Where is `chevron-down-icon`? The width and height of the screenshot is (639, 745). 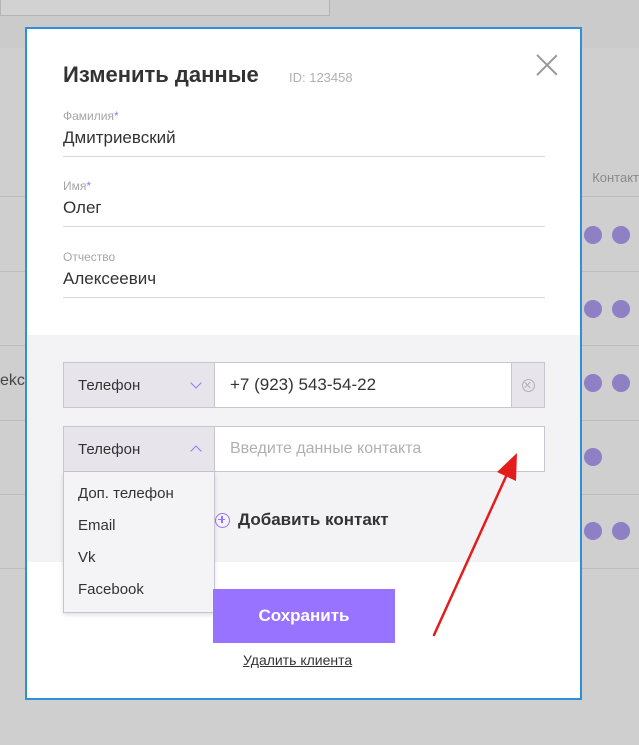 chevron-down-icon is located at coordinates (196, 383).